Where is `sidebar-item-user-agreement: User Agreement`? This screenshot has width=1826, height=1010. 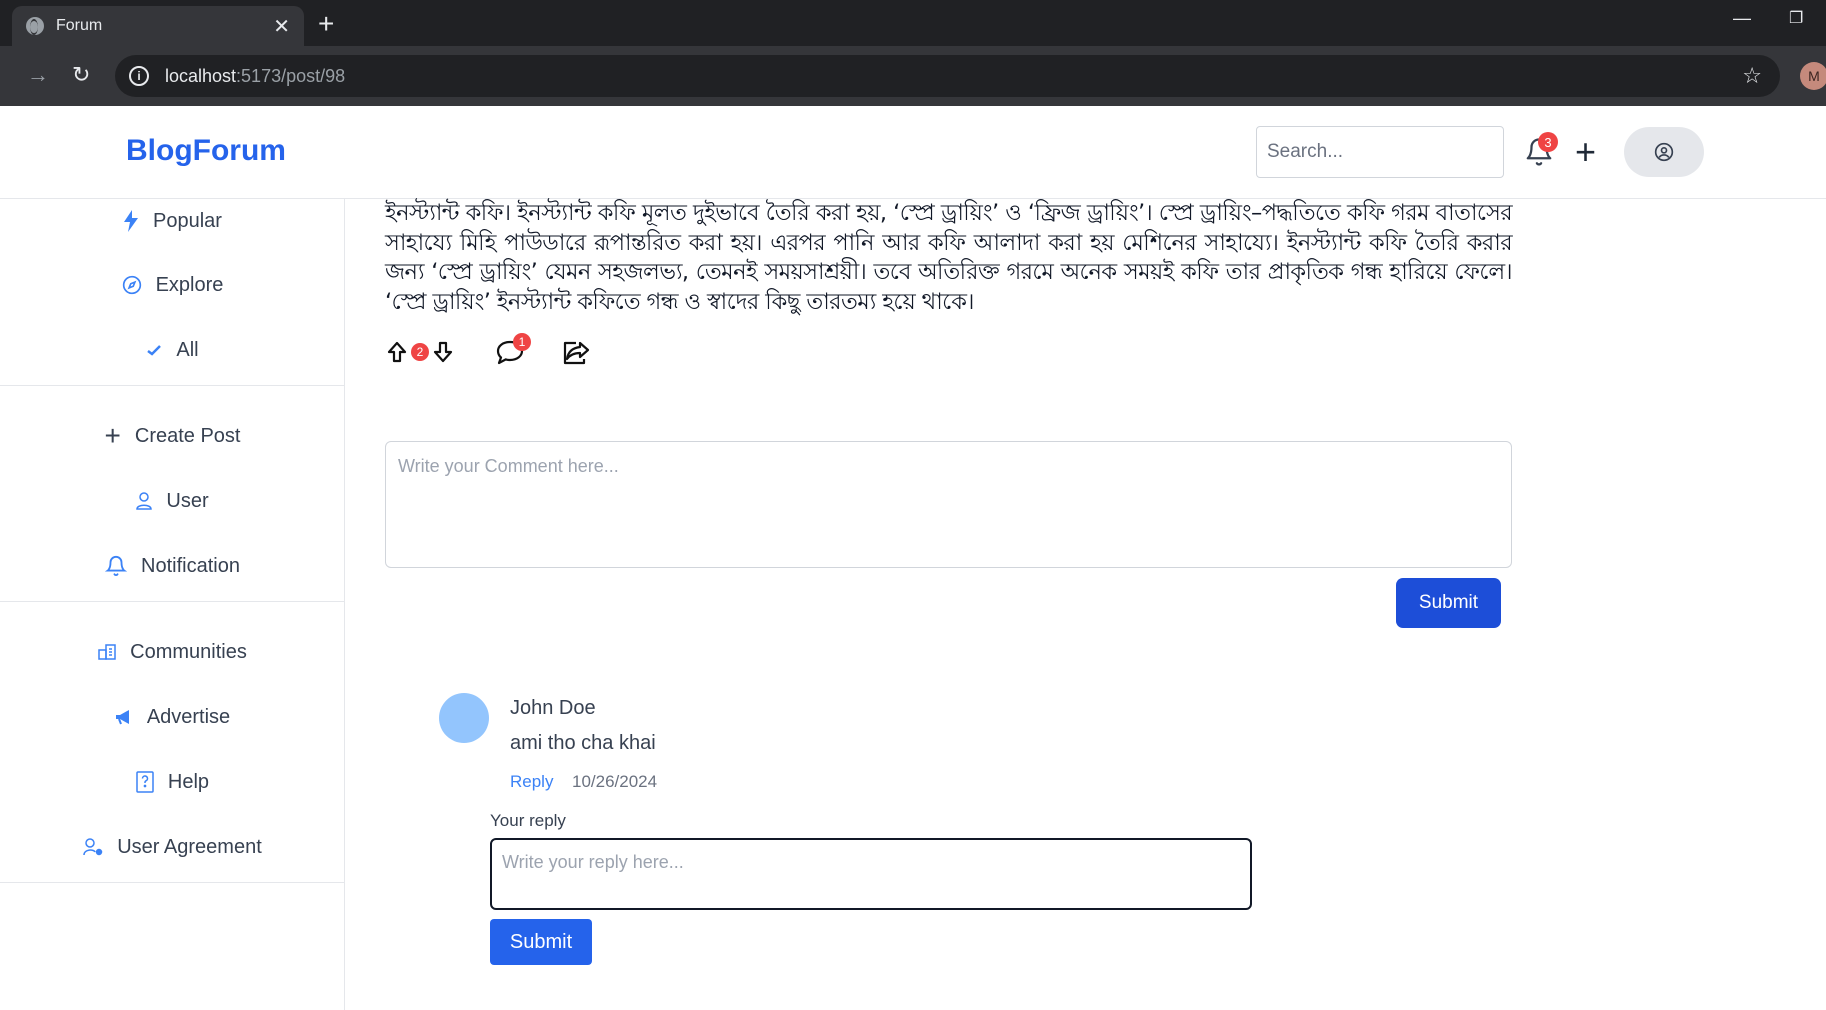 sidebar-item-user-agreement: User Agreement is located at coordinates (172, 847).